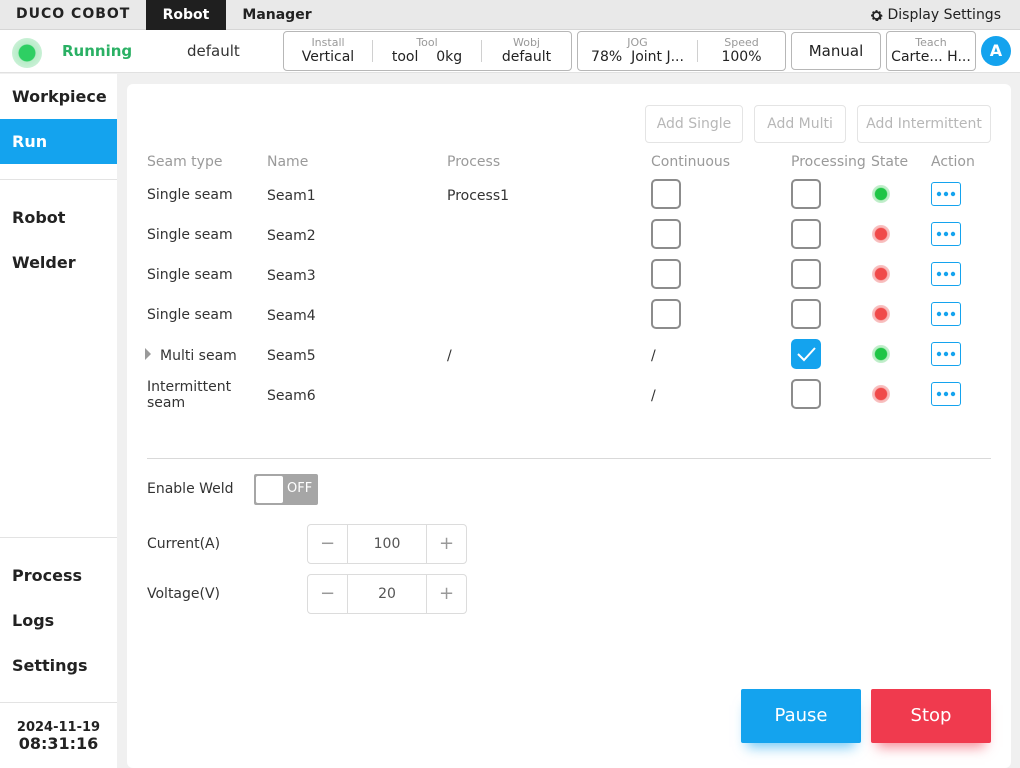 This screenshot has height=768, width=1020. What do you see at coordinates (569, 194) in the screenshot?
I see `table-row: Single seam Seam1 Process1` at bounding box center [569, 194].